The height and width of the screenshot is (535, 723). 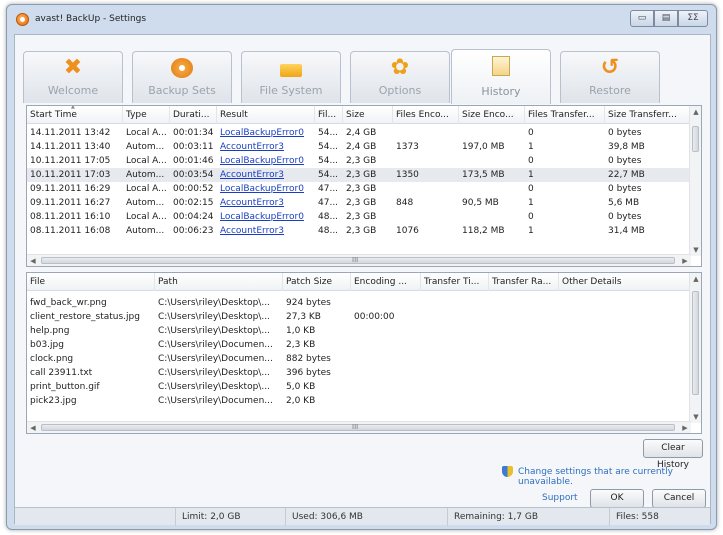 I want to click on tab-history: History, so click(x=501, y=76).